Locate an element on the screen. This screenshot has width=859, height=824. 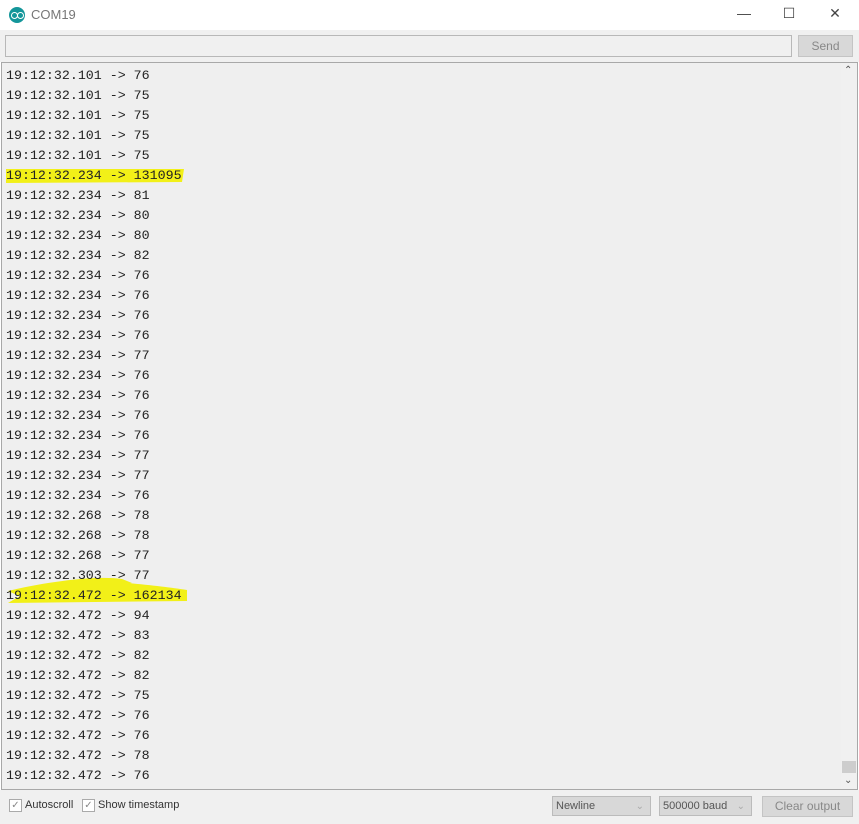
show-timestamp-label: Show timestamp is located at coordinates (139, 805).